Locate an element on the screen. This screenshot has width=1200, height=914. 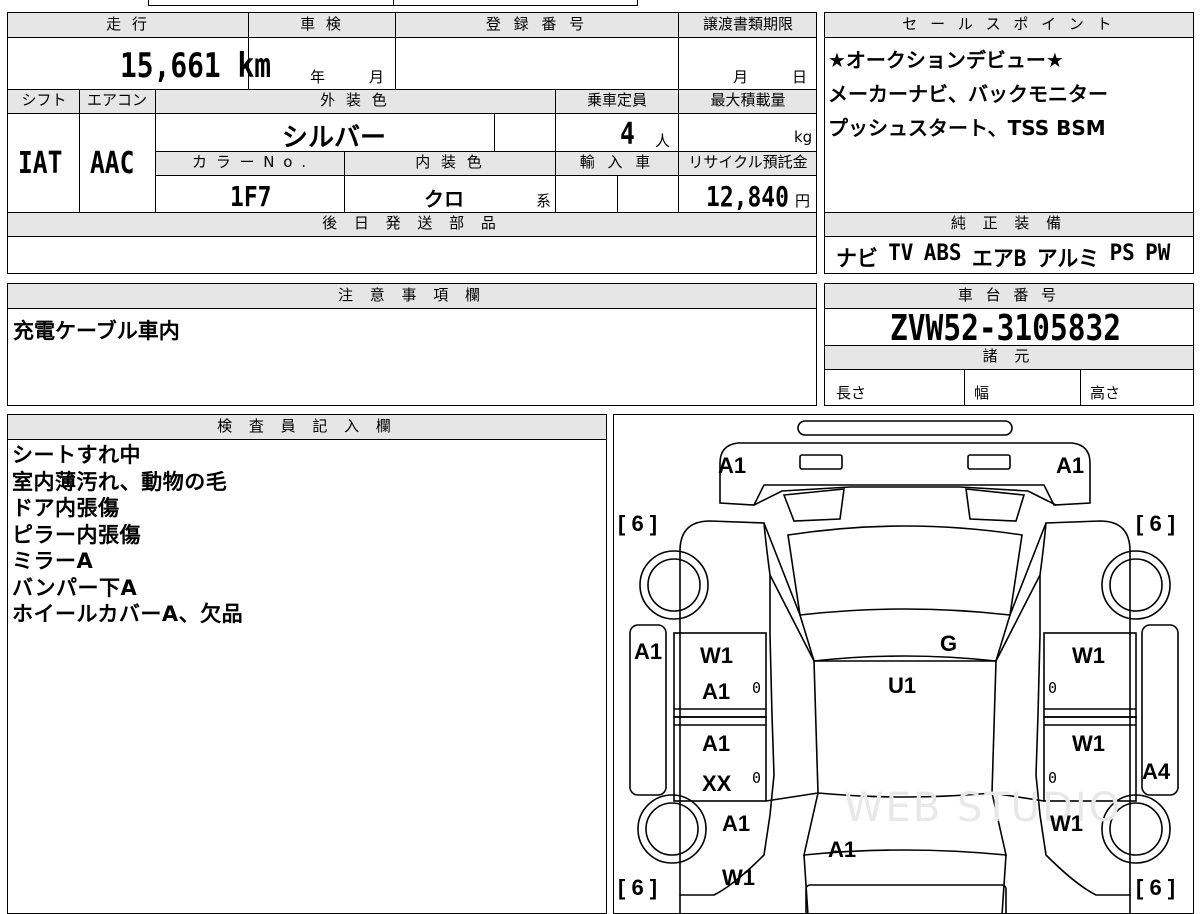
inspector-note-line: バンパー下A is located at coordinates (75, 587).